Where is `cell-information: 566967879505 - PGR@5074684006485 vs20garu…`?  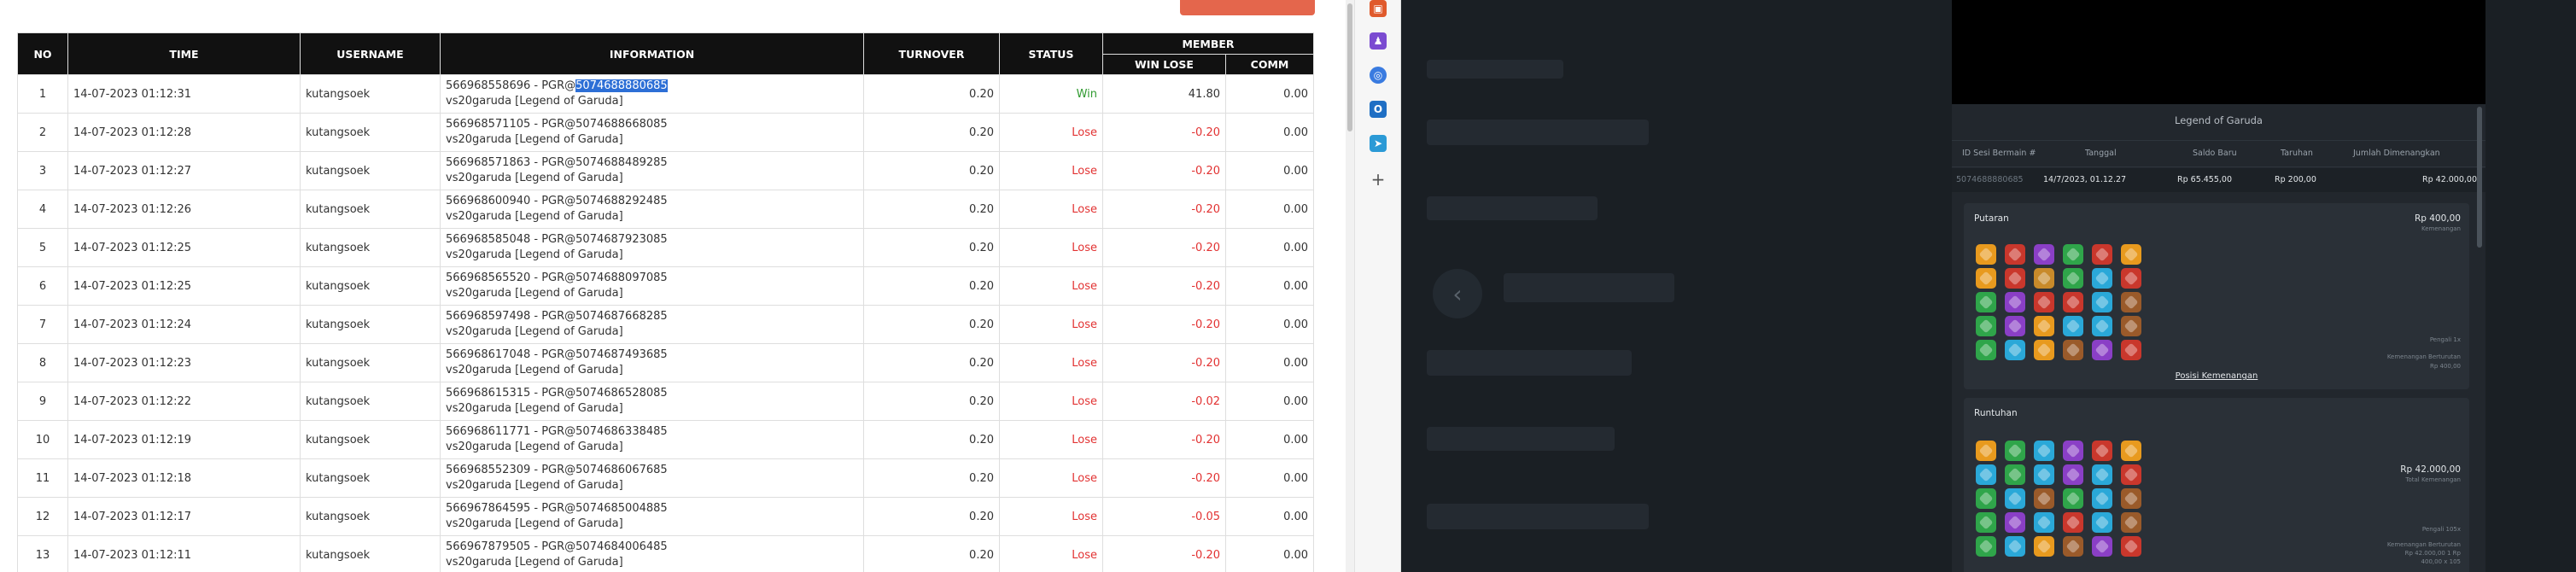
cell-information: 566967879505 - PGR@5074684006485 vs20garu… is located at coordinates (652, 553).